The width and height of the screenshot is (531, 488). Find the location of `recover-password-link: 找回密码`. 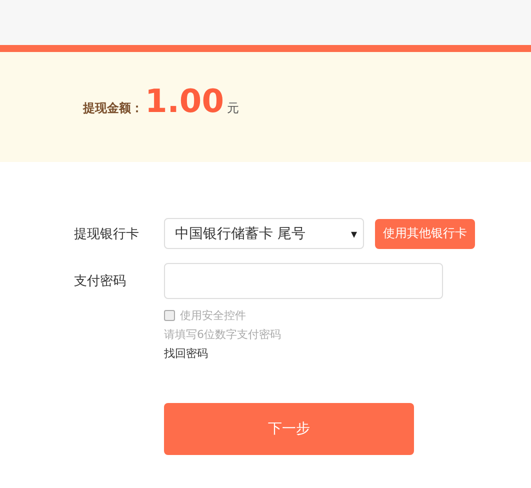

recover-password-link: 找回密码 is located at coordinates (186, 353).